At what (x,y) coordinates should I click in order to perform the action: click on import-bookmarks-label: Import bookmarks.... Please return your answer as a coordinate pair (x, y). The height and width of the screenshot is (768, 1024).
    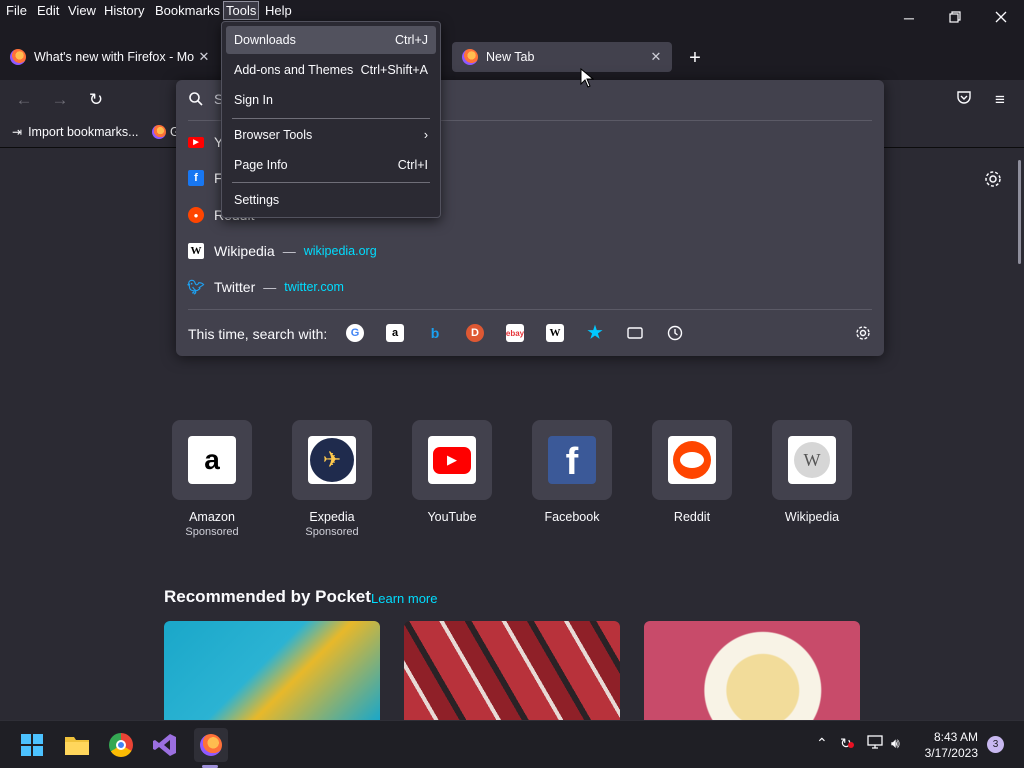
    Looking at the image, I should click on (83, 132).